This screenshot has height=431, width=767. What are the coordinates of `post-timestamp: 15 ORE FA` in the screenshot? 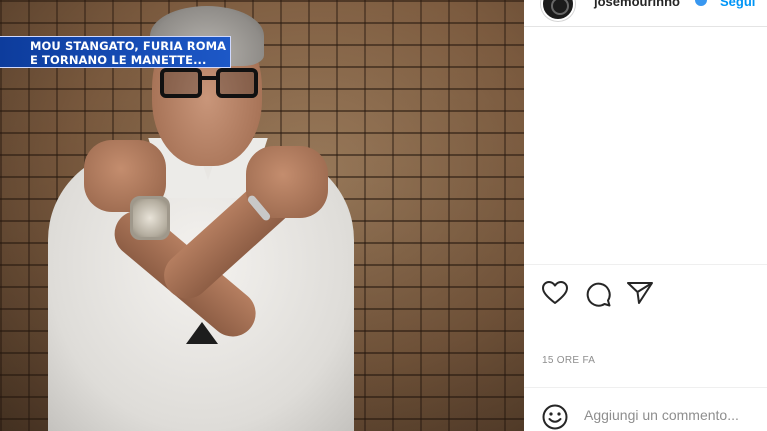 It's located at (569, 360).